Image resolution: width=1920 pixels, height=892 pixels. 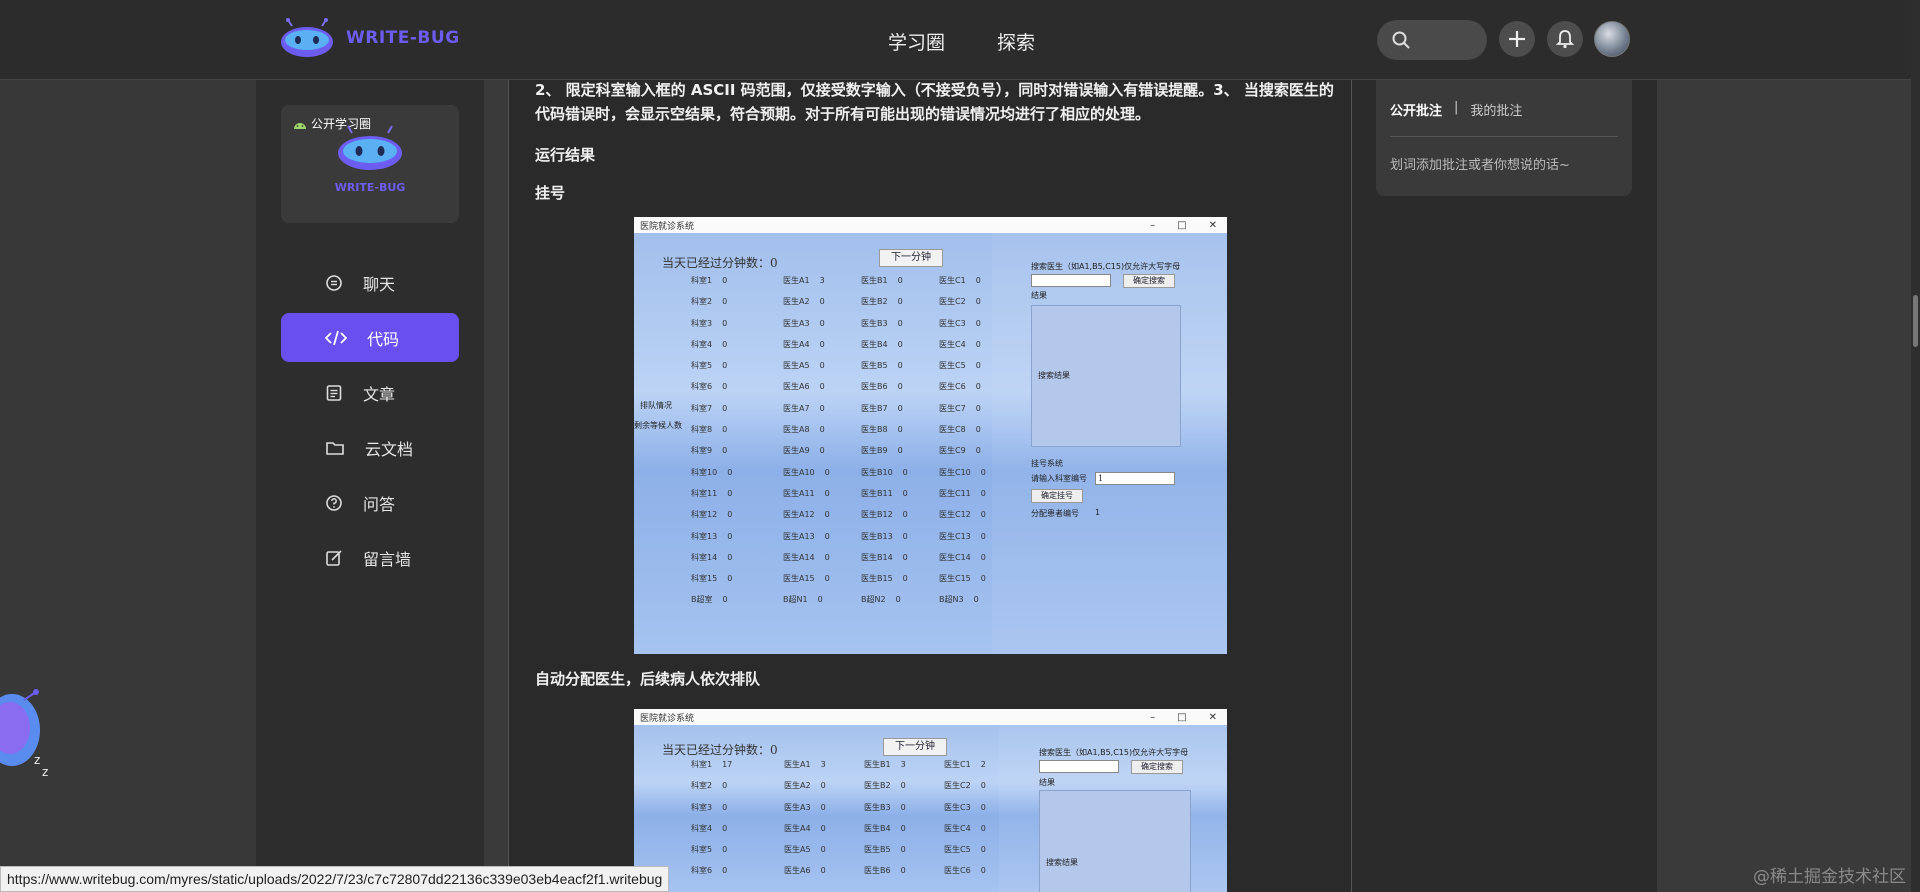 I want to click on doctor-a-row: 医生A1 3, so click(x=805, y=769).